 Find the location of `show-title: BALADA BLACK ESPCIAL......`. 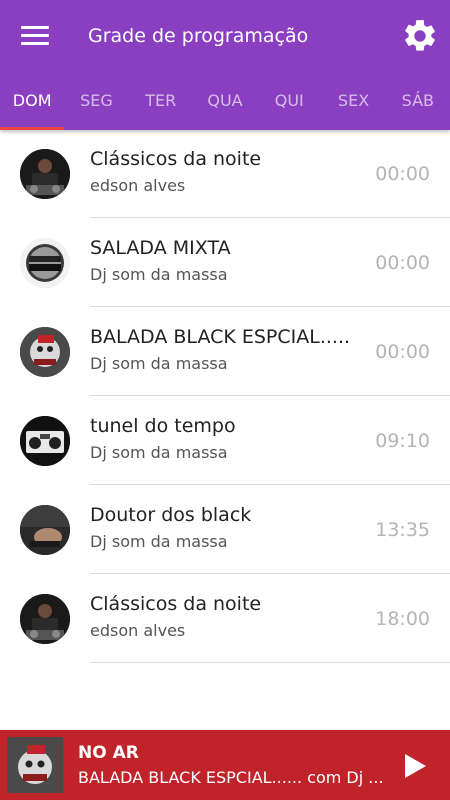

show-title: BALADA BLACK ESPCIAL...... is located at coordinates (220, 337).